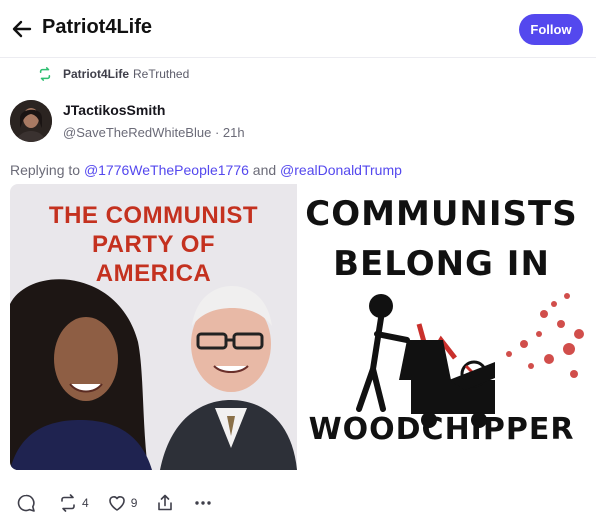 Image resolution: width=596 pixels, height=524 pixels. Describe the element at coordinates (96, 74) in the screenshot. I see `retruth-user-link: Patriot4Life` at that location.